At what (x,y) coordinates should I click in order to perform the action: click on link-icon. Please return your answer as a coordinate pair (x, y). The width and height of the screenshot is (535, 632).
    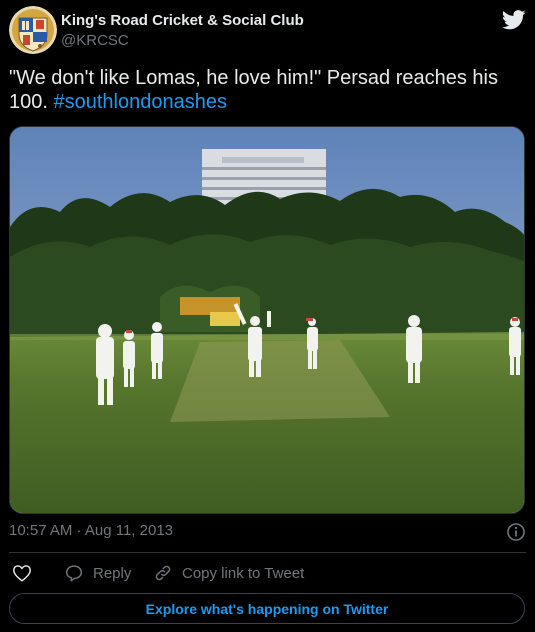
    Looking at the image, I should click on (163, 573).